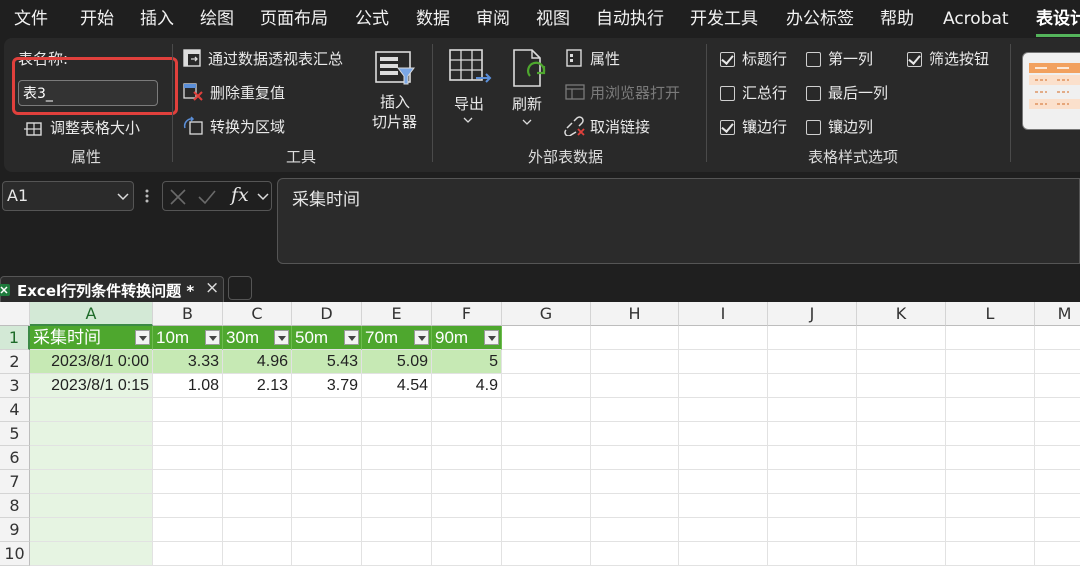 This screenshot has width=1080, height=568. I want to click on cell-m1, so click(1057, 338).